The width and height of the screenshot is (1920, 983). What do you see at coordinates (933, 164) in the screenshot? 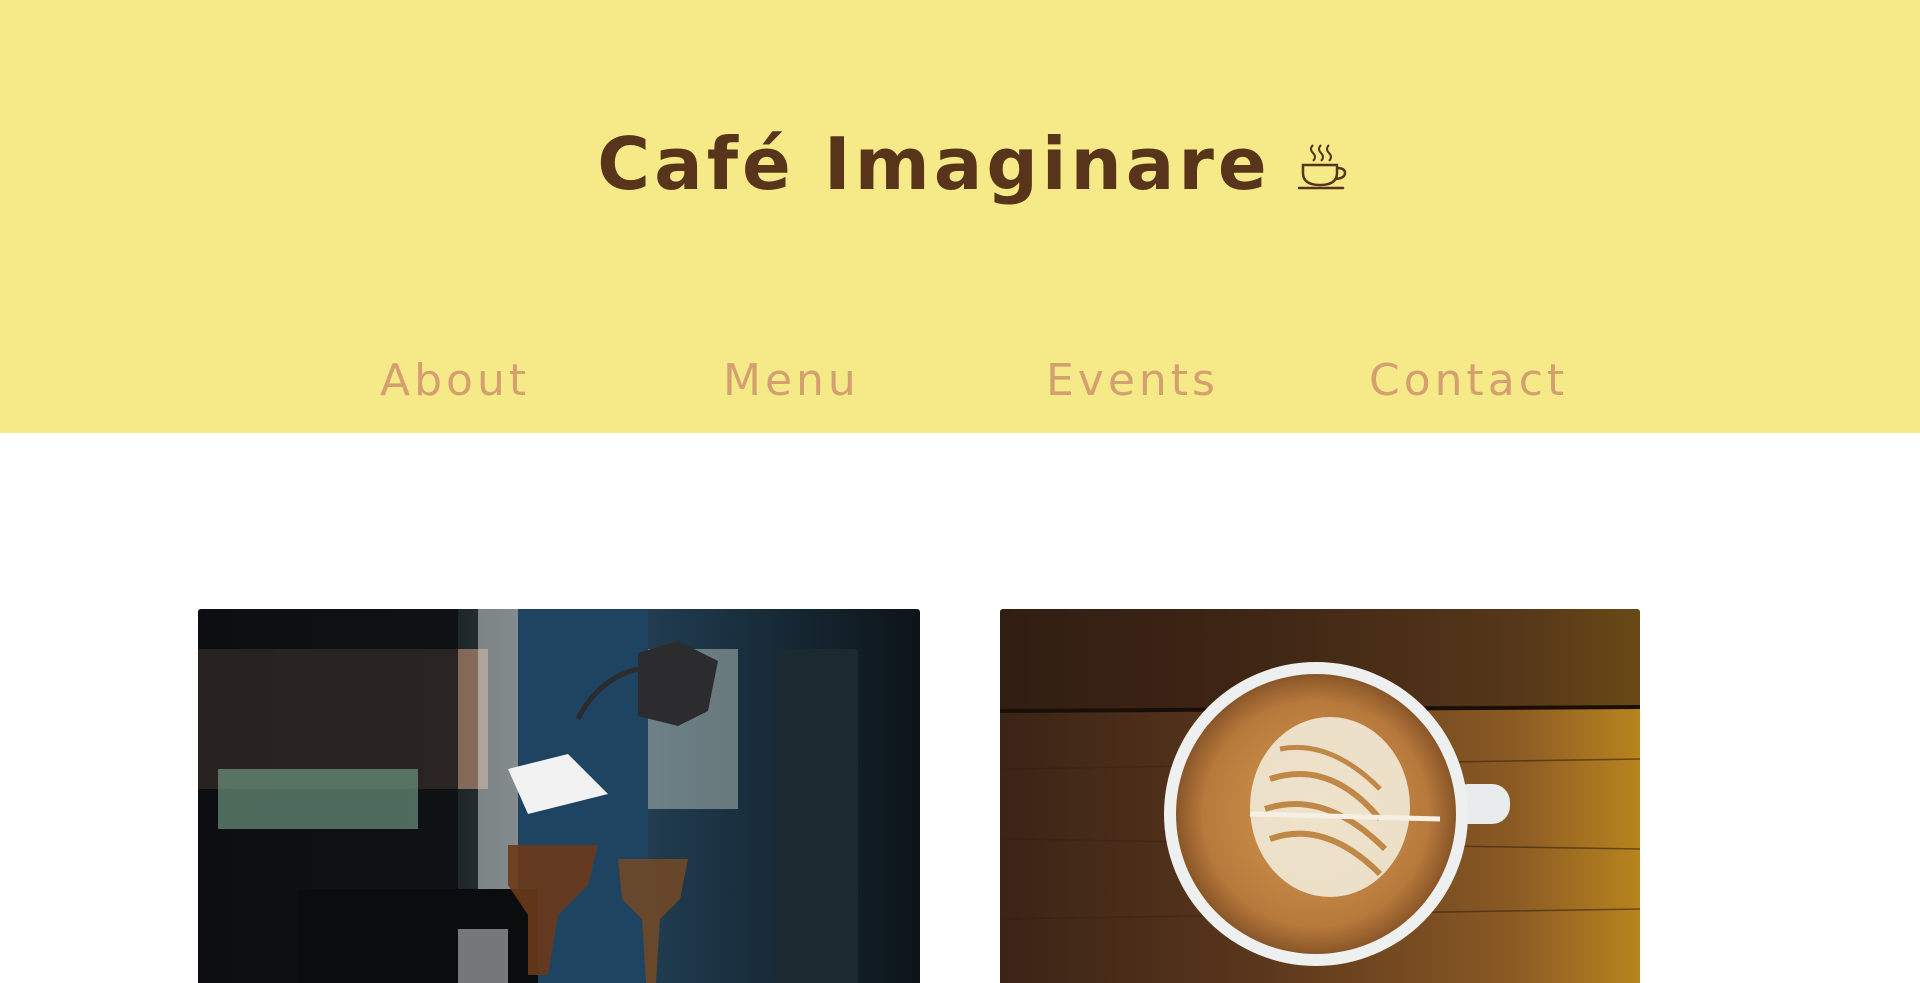
I see `site-title: Café Imaginare` at bounding box center [933, 164].